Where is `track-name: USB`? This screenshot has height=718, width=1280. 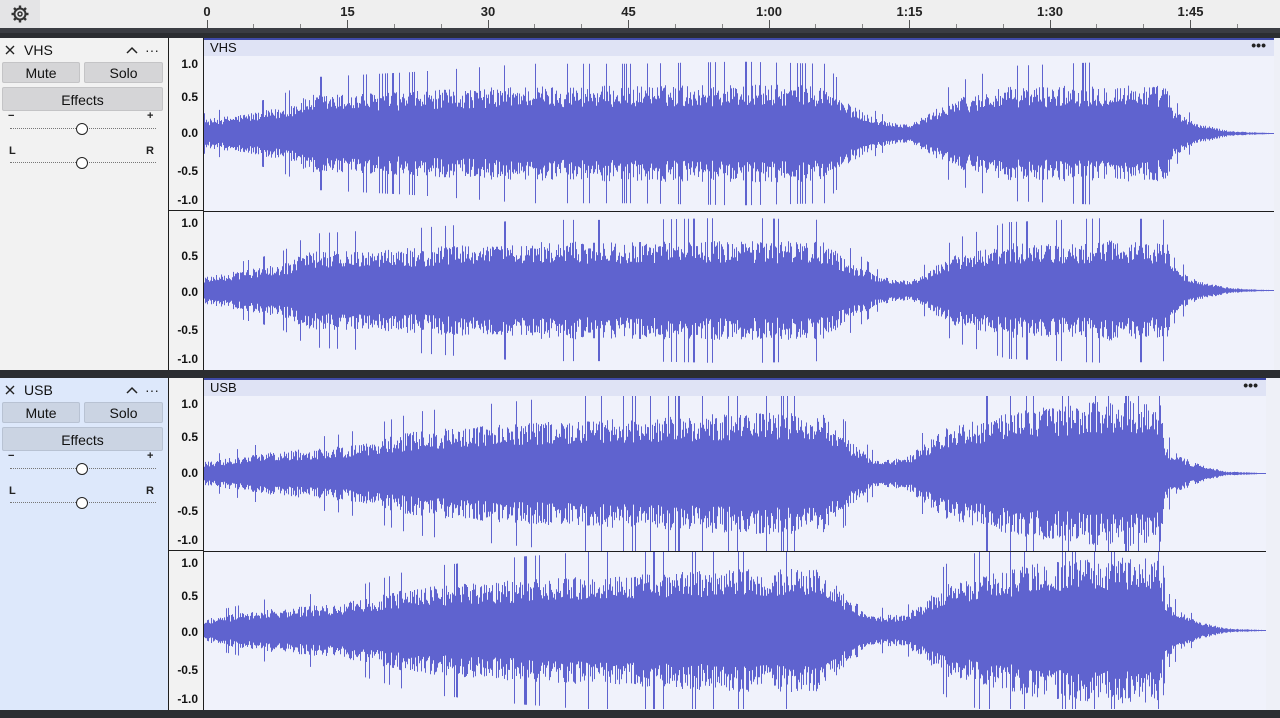 track-name: USB is located at coordinates (38, 390).